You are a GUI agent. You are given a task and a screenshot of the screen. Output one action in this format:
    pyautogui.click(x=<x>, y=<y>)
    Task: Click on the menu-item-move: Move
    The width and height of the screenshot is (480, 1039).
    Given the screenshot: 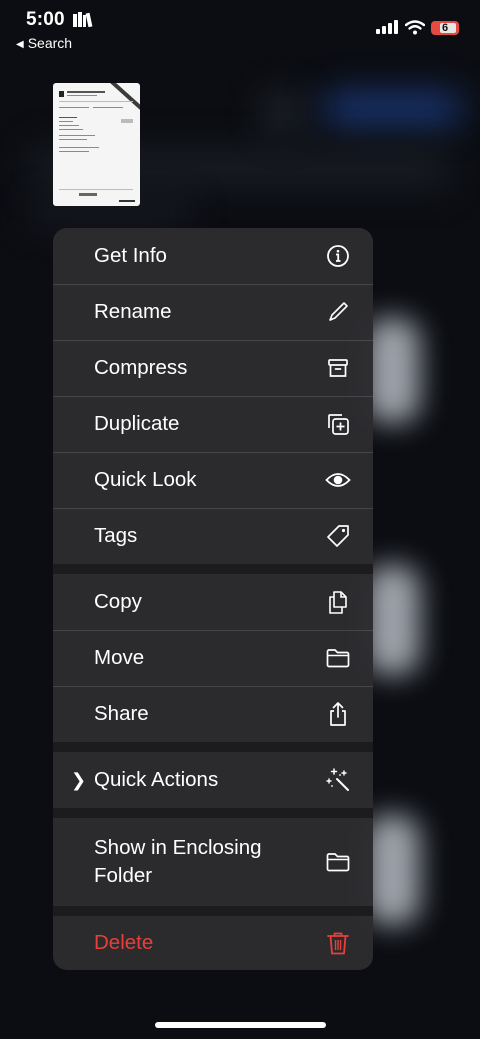 What is the action you would take?
    pyautogui.click(x=213, y=658)
    